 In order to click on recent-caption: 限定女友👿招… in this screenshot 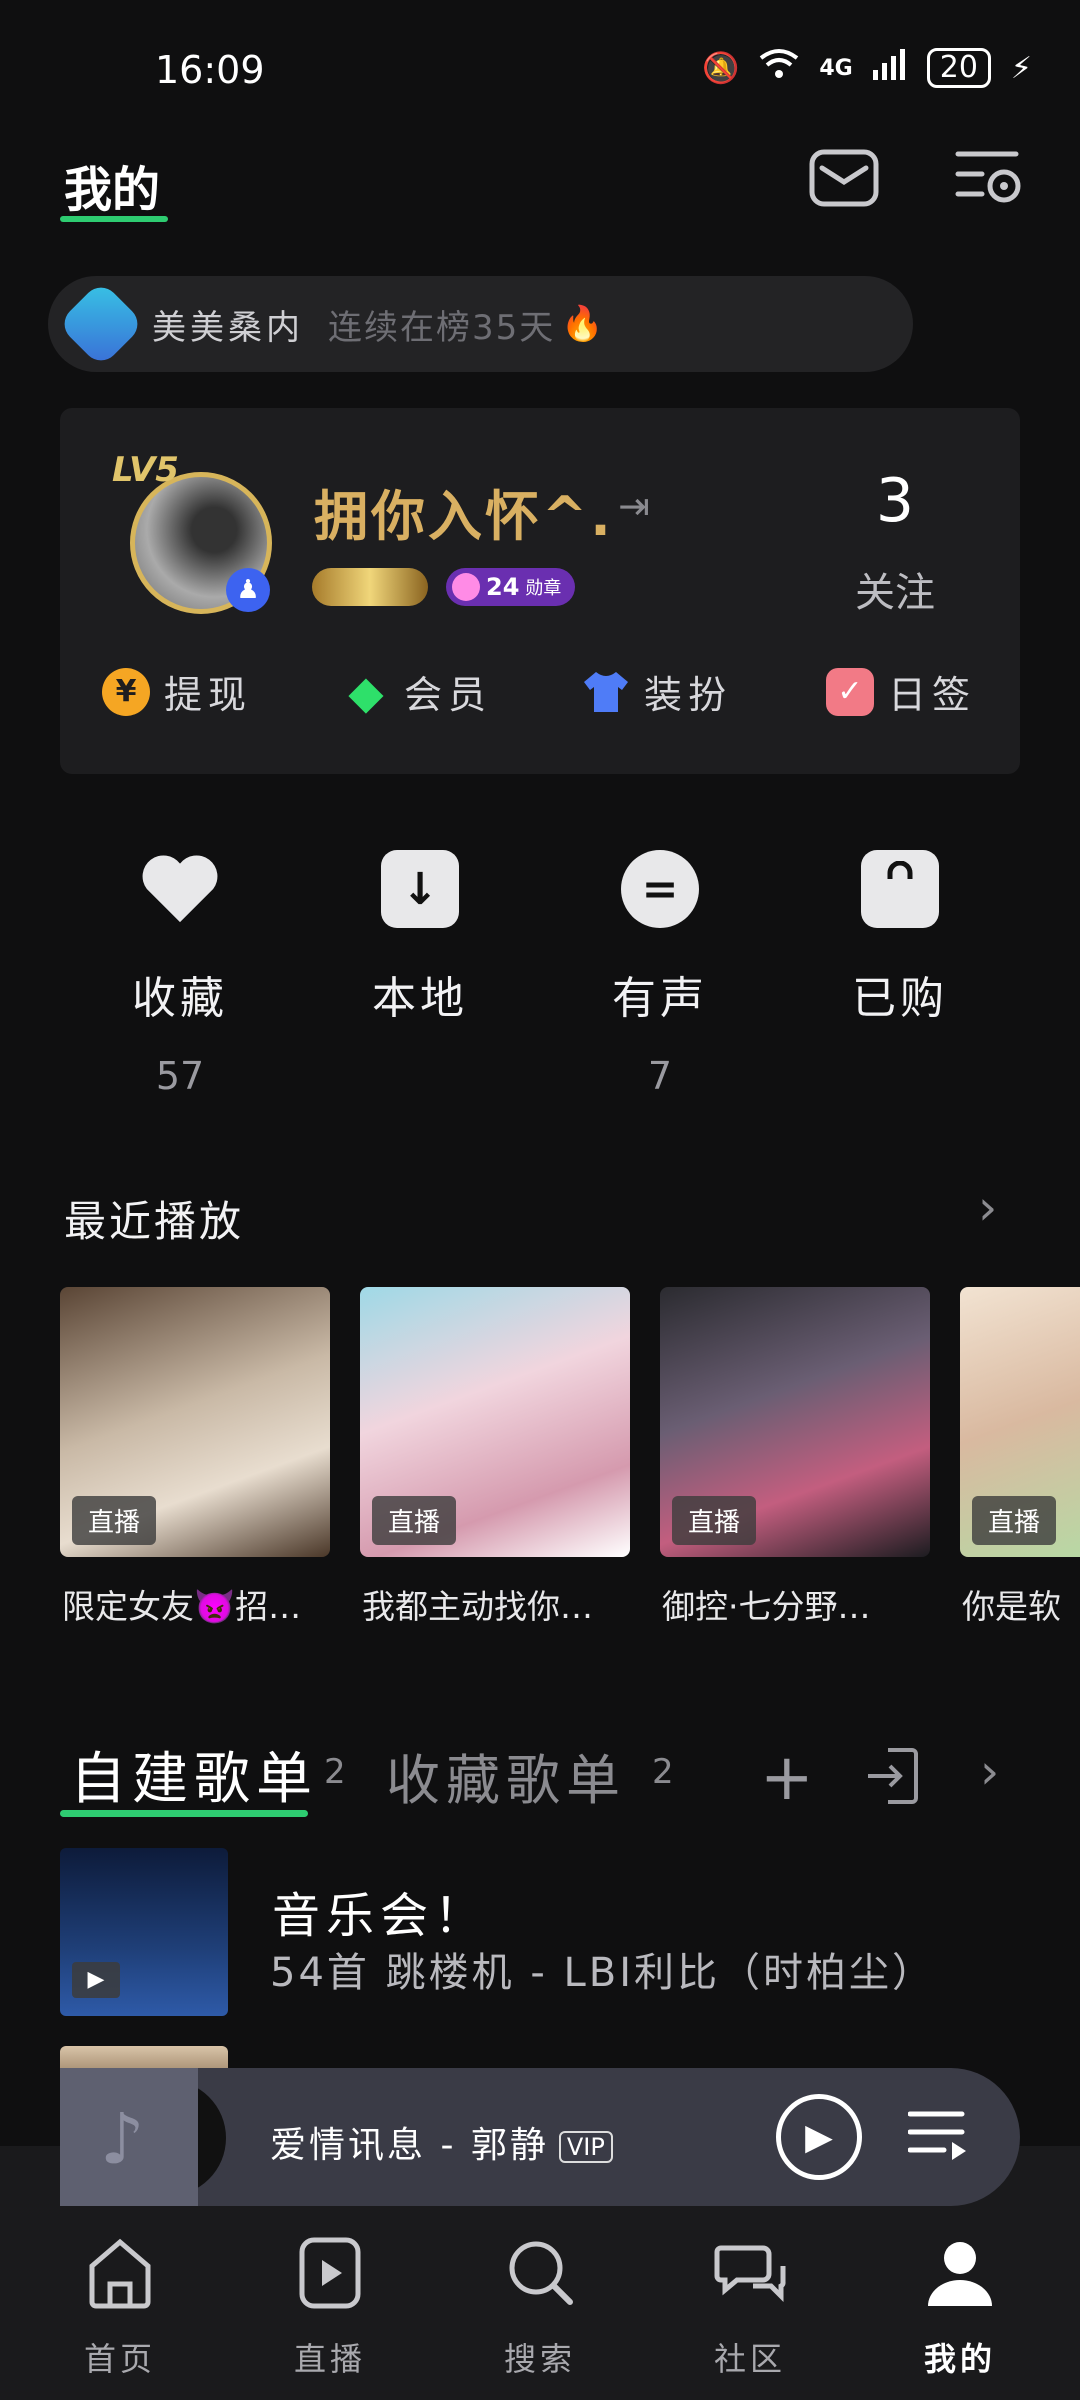, I will do `click(197, 1604)`.